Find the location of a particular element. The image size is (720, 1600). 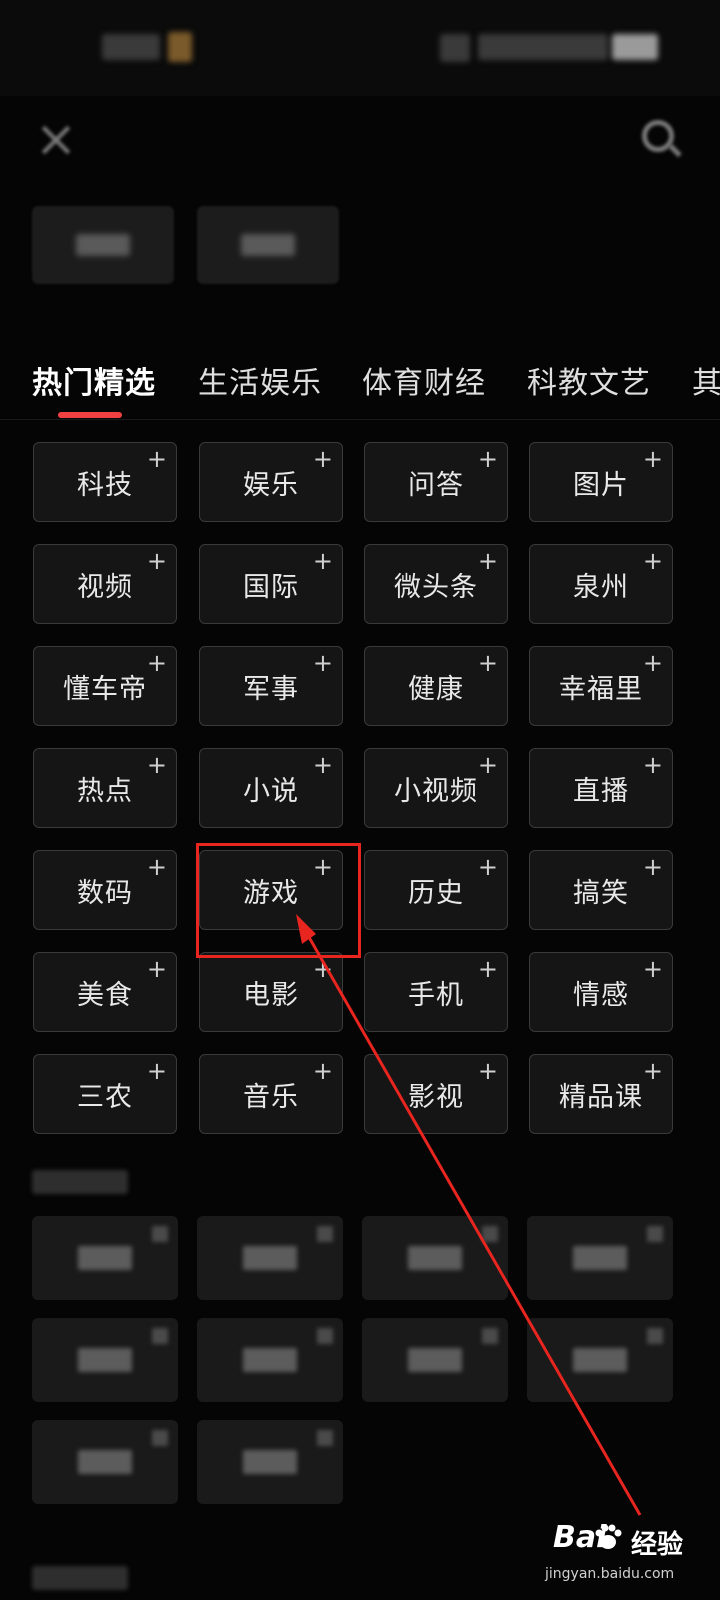

channel-chip: 懂车帝 + is located at coordinates (105, 686).